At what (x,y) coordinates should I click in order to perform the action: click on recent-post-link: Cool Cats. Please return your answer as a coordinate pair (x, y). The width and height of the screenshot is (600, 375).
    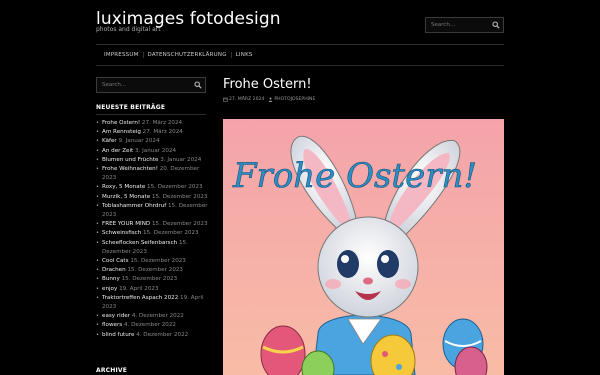
    Looking at the image, I should click on (115, 261).